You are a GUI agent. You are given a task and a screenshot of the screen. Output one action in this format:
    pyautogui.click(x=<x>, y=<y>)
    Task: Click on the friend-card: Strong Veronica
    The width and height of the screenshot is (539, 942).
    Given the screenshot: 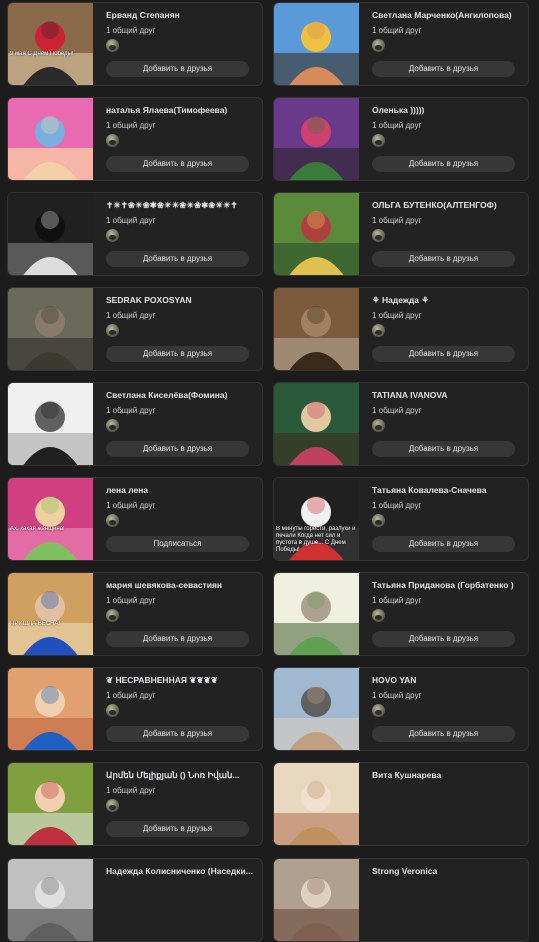 What is the action you would take?
    pyautogui.click(x=401, y=900)
    